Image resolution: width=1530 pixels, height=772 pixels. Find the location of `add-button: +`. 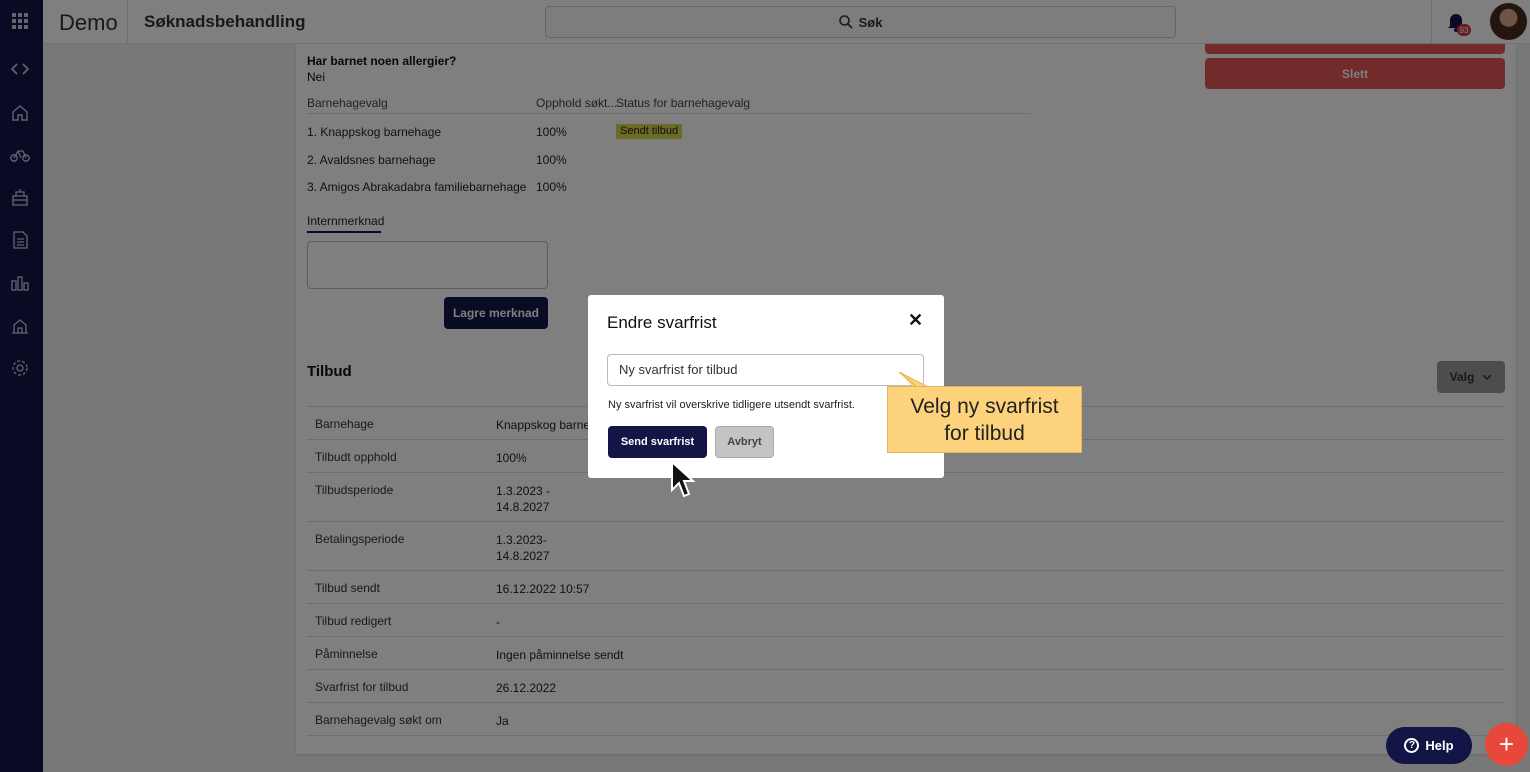

add-button: + is located at coordinates (1506, 744).